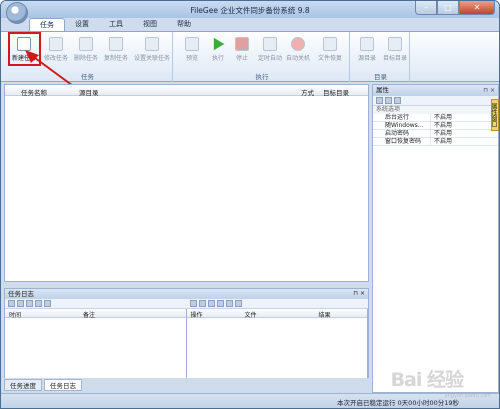  What do you see at coordinates (325, 314) in the screenshot?
I see `col-result: 结果` at bounding box center [325, 314].